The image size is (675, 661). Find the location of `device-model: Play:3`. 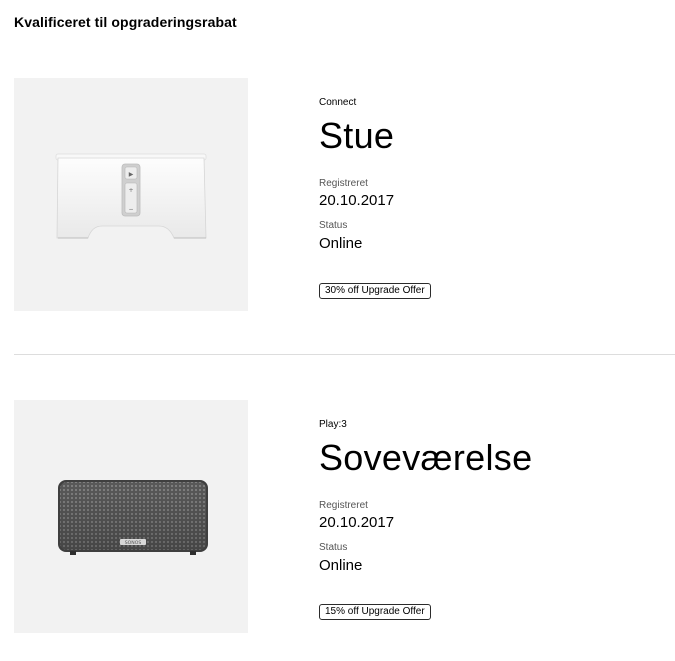

device-model: Play:3 is located at coordinates (333, 424).